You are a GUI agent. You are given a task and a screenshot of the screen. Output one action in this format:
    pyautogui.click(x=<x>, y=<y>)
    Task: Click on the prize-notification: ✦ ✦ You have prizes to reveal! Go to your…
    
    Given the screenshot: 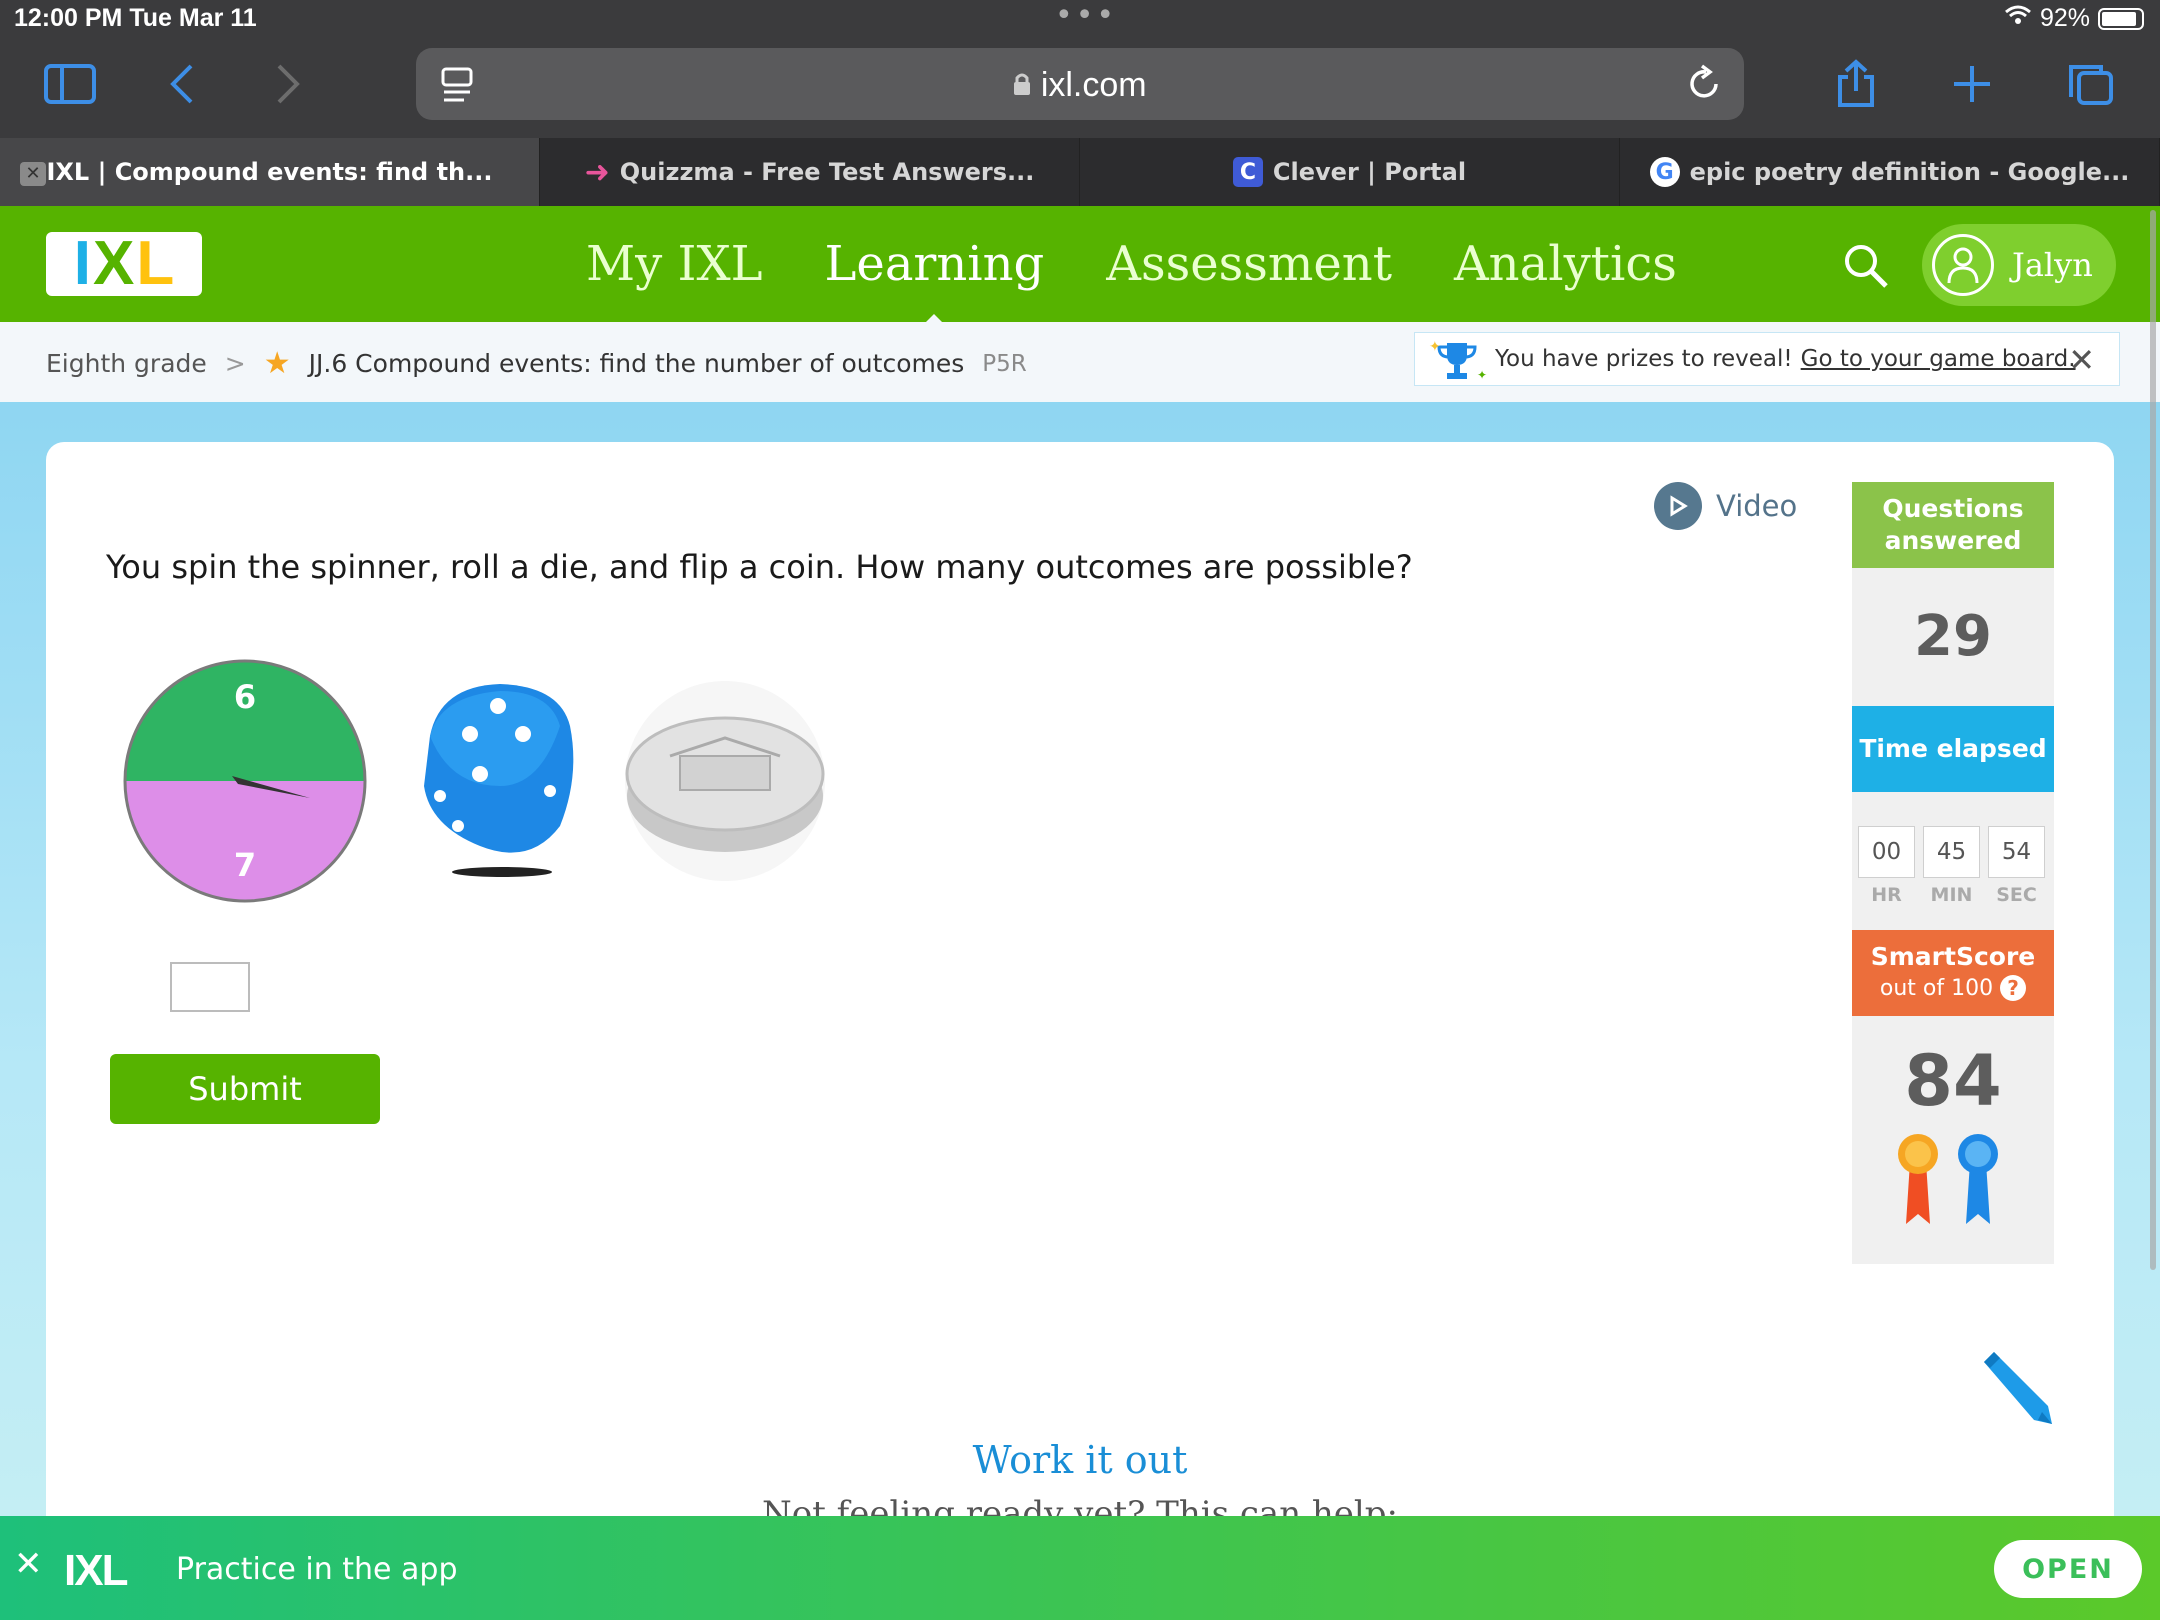 What is the action you would take?
    pyautogui.click(x=1767, y=359)
    